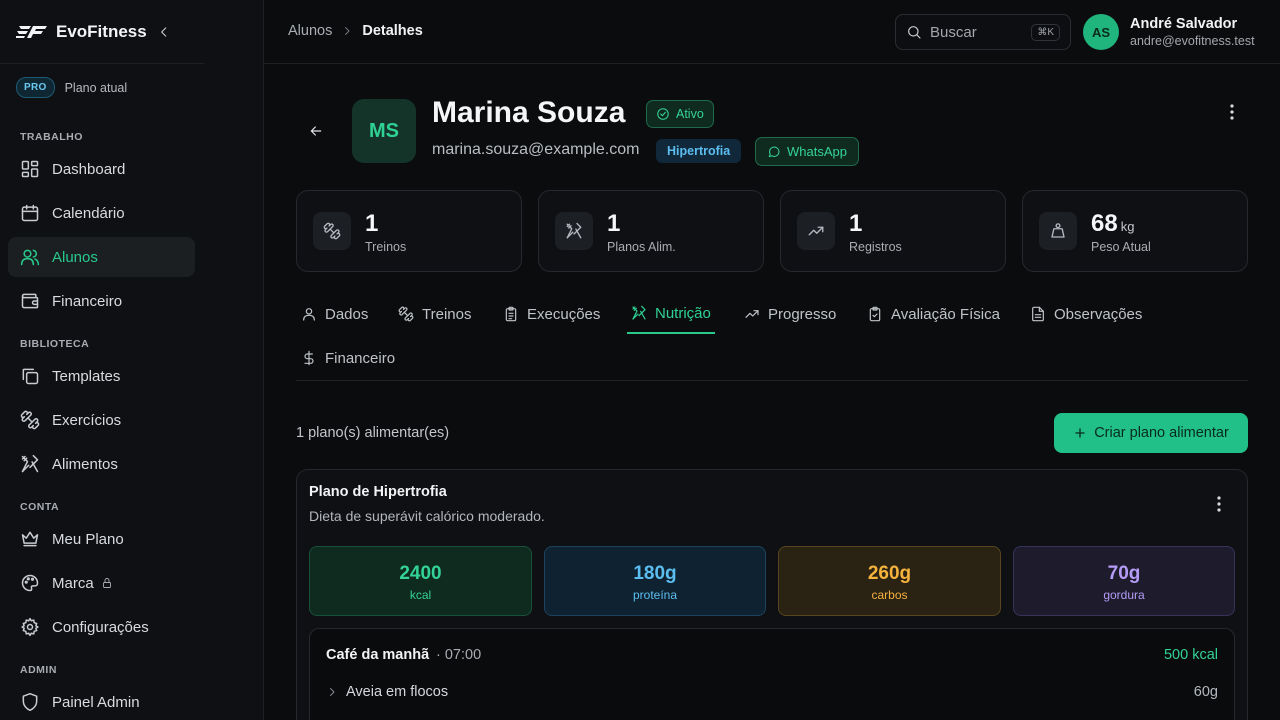 The height and width of the screenshot is (720, 1280). Describe the element at coordinates (459, 655) in the screenshot. I see `meal-time: · 07:00` at that location.